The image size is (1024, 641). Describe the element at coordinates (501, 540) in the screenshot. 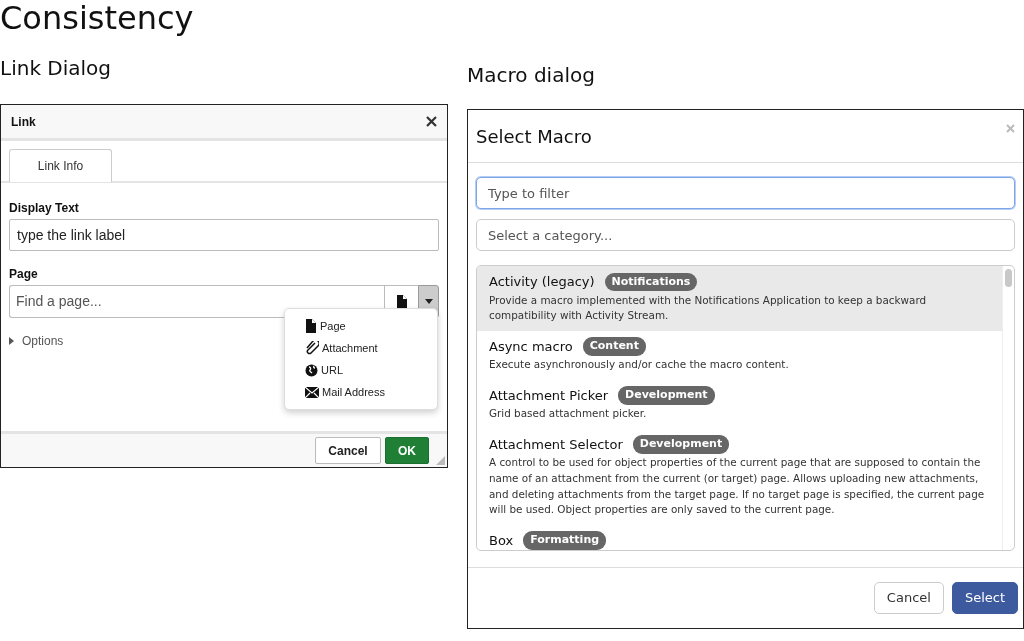

I see `macro-name: Box` at that location.